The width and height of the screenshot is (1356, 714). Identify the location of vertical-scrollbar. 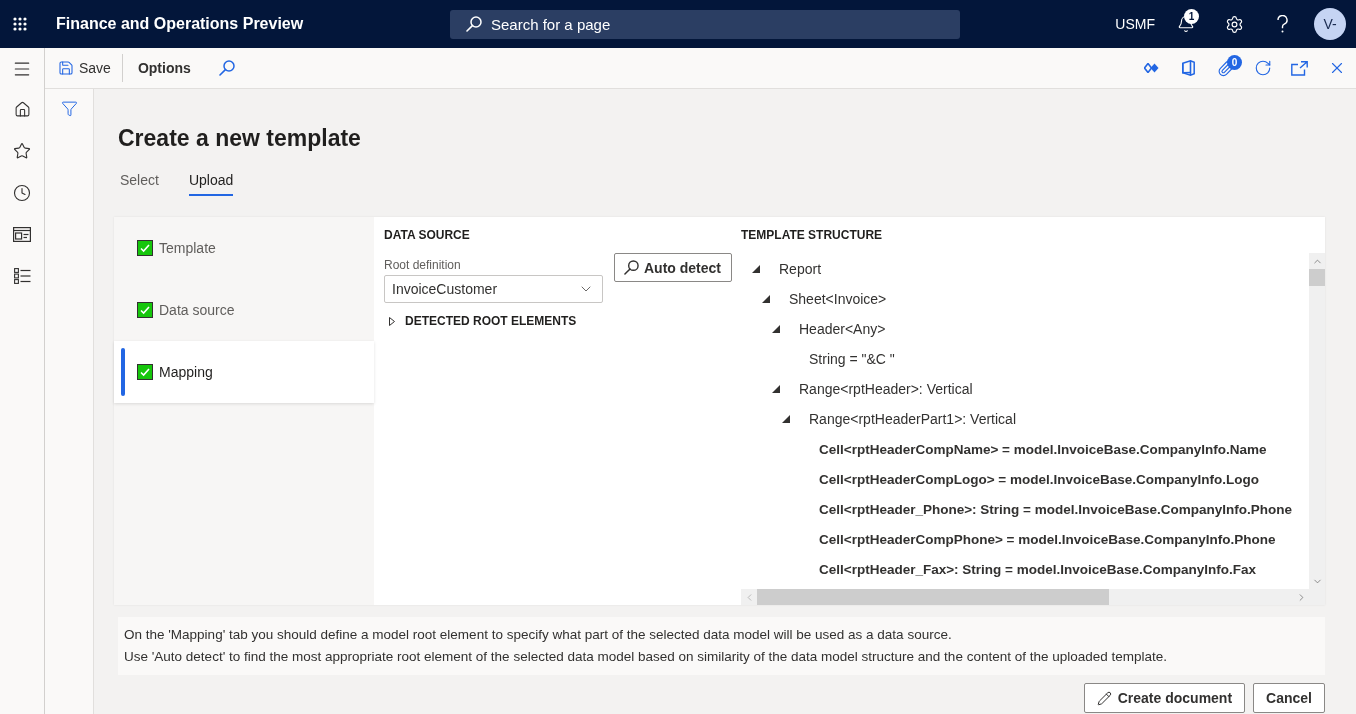
(1317, 421).